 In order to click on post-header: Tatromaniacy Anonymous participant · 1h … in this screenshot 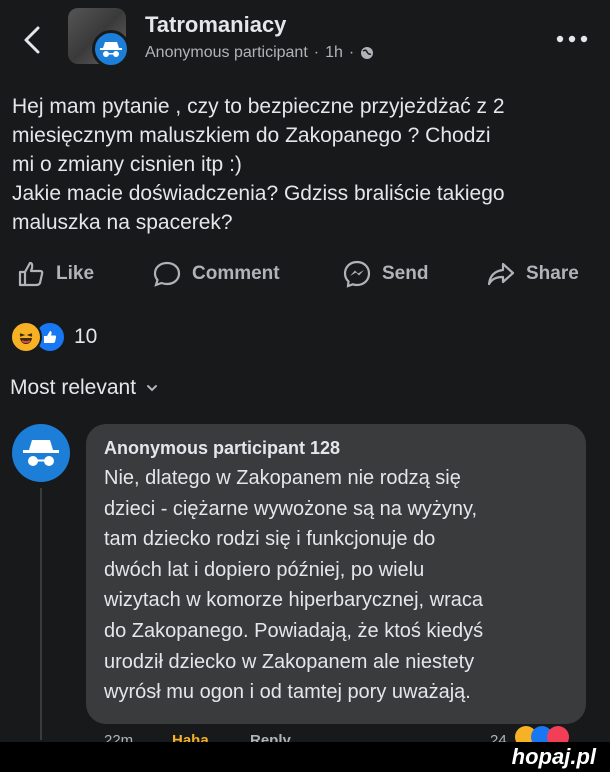, I will do `click(305, 40)`.